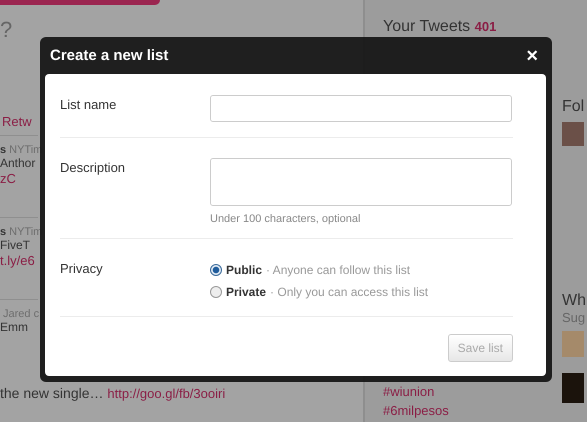 The height and width of the screenshot is (422, 587). What do you see at coordinates (467, 410) in the screenshot?
I see `trend-link: #6milpesos` at bounding box center [467, 410].